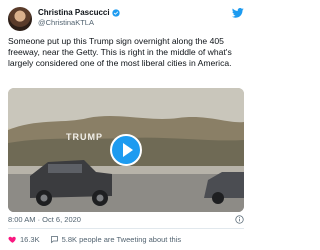 Image resolution: width=320 pixels, height=250 pixels. What do you see at coordinates (238, 13) in the screenshot?
I see `twitter-logo-icon` at bounding box center [238, 13].